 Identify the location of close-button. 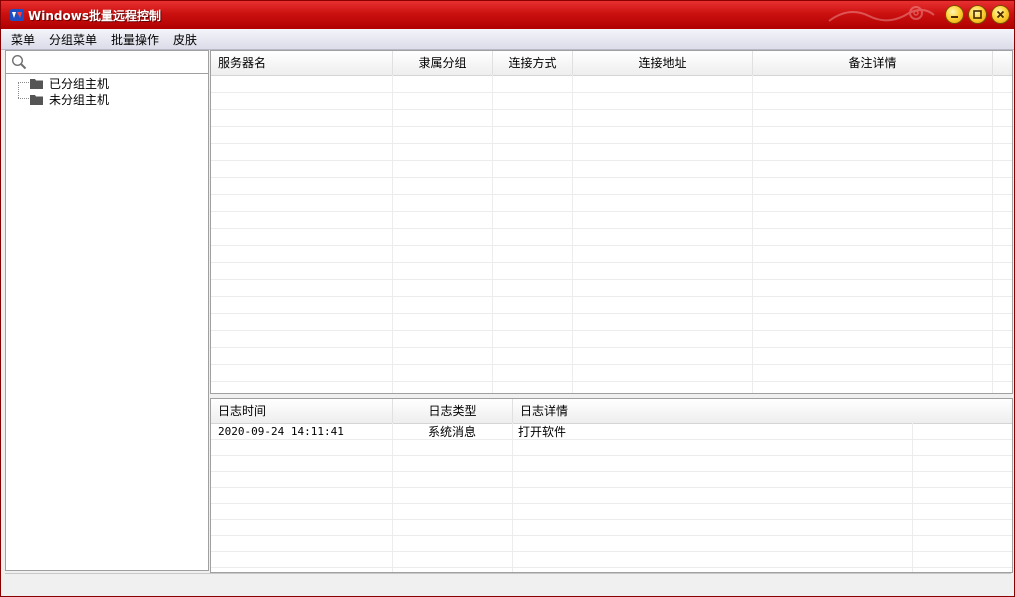
(1000, 14).